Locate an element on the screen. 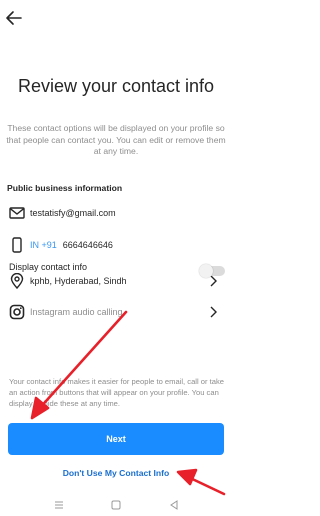 This screenshot has height=516, width=320. country-code: IN +91 is located at coordinates (43, 245).